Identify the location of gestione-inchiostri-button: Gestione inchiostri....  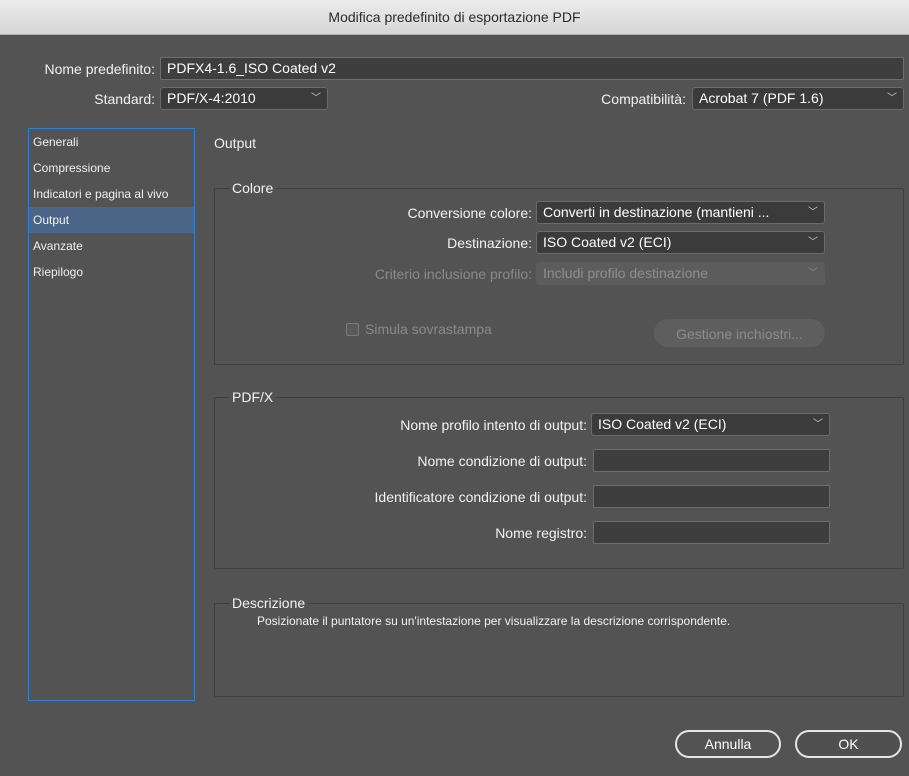
(739, 333).